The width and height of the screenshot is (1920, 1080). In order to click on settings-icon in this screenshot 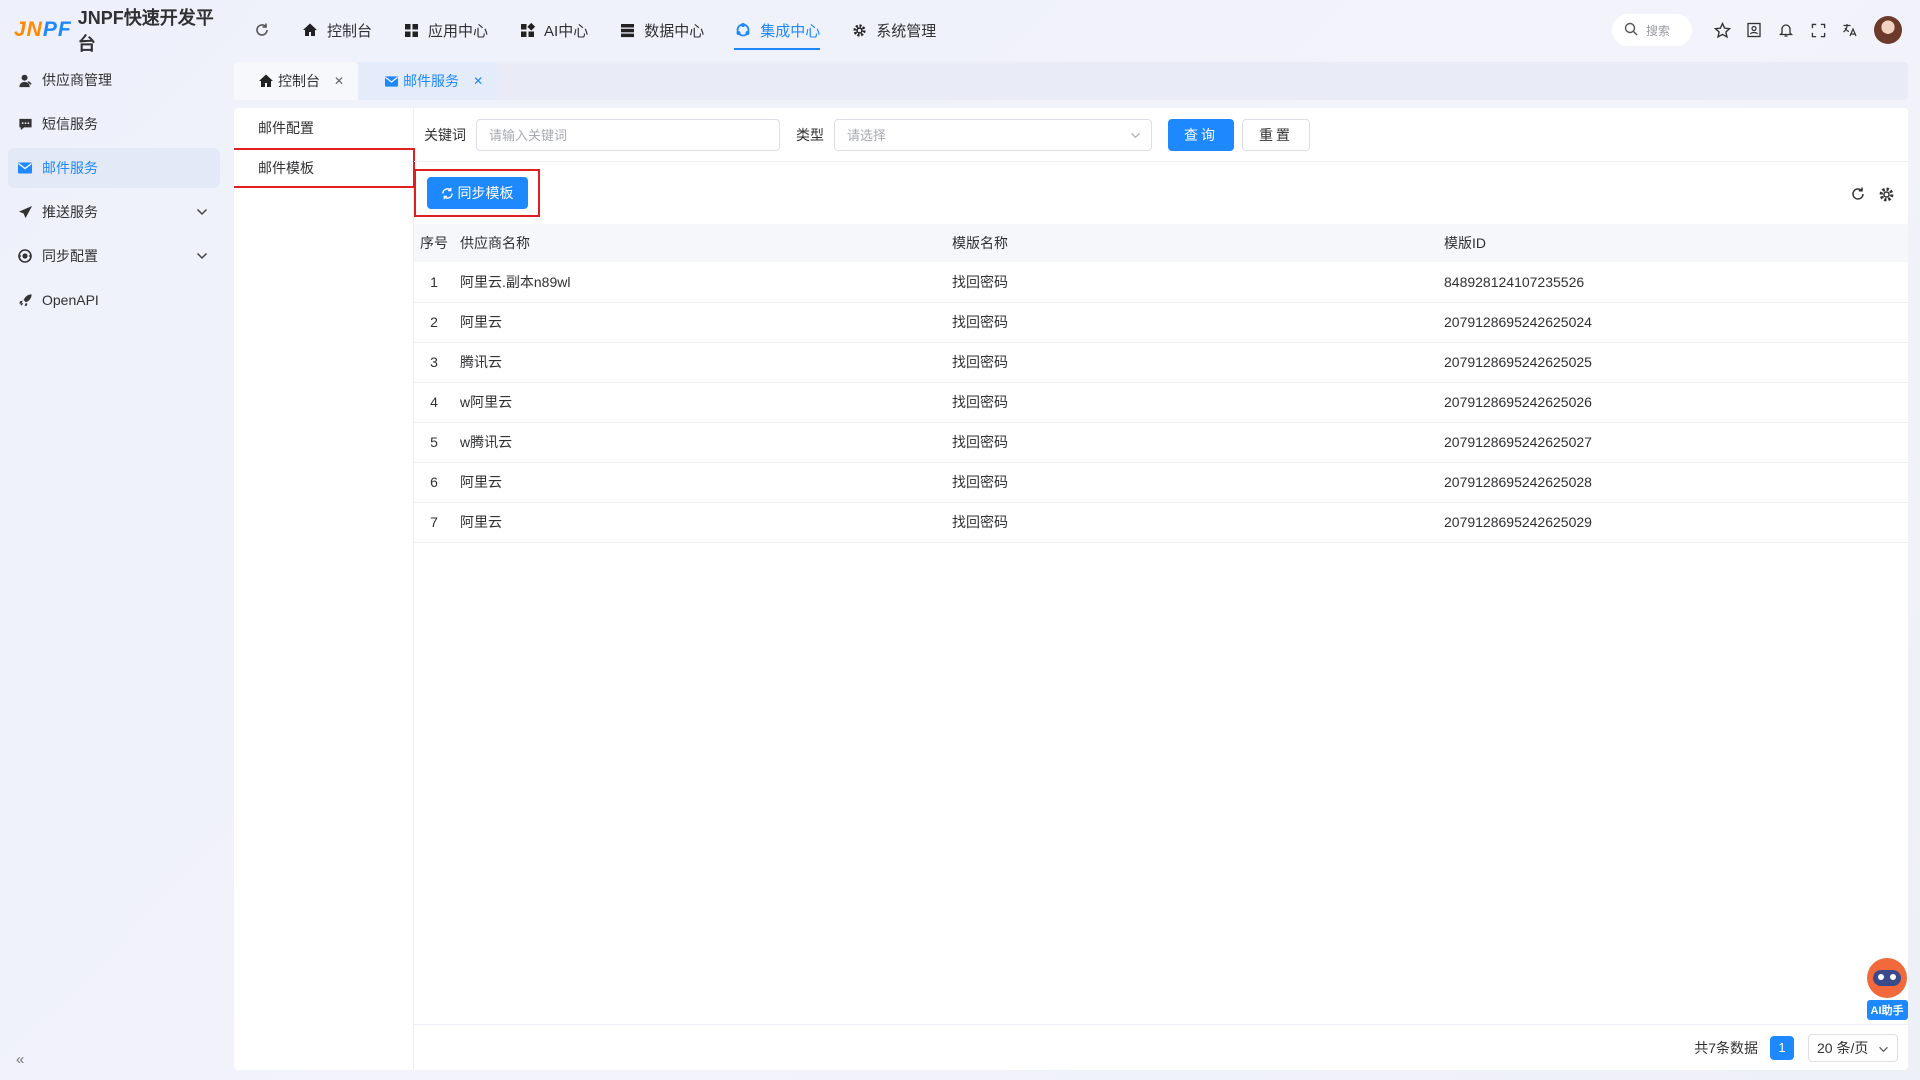, I will do `click(1886, 194)`.